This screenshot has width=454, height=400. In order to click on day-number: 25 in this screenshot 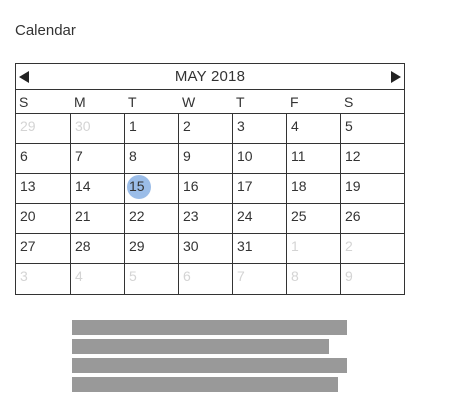, I will do `click(299, 216)`.